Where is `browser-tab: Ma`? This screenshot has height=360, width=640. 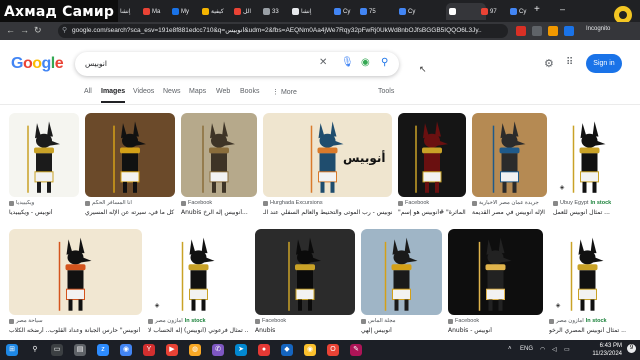
browser-tab: Ma is located at coordinates (153, 11).